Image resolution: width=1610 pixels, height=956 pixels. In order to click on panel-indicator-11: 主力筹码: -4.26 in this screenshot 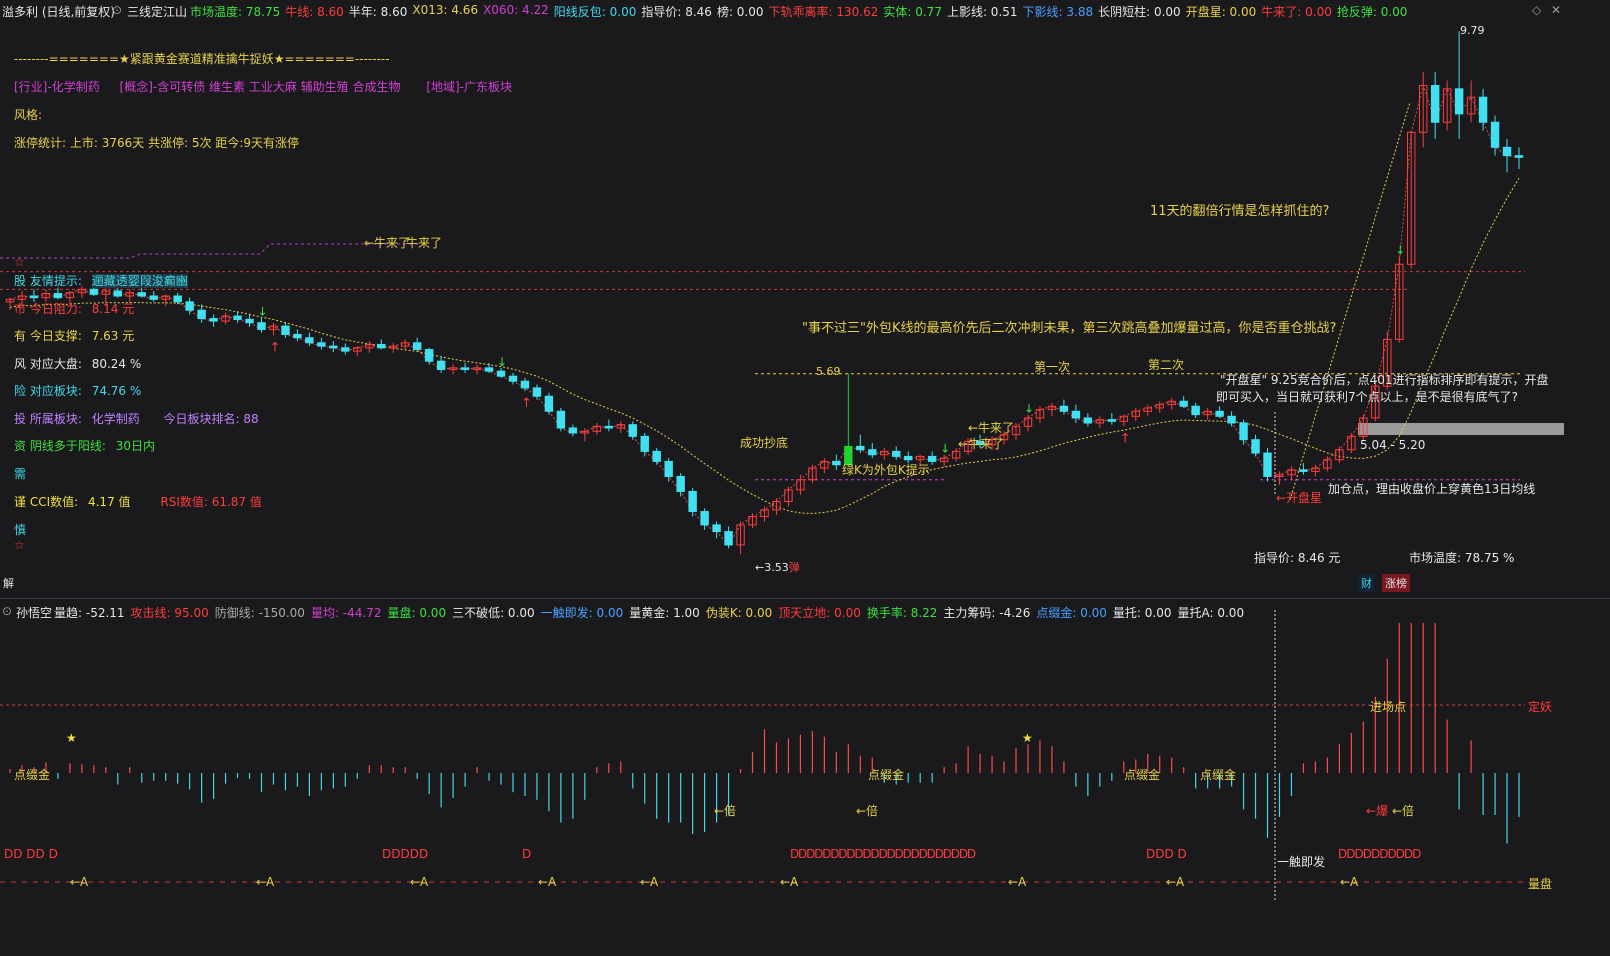, I will do `click(987, 613)`.